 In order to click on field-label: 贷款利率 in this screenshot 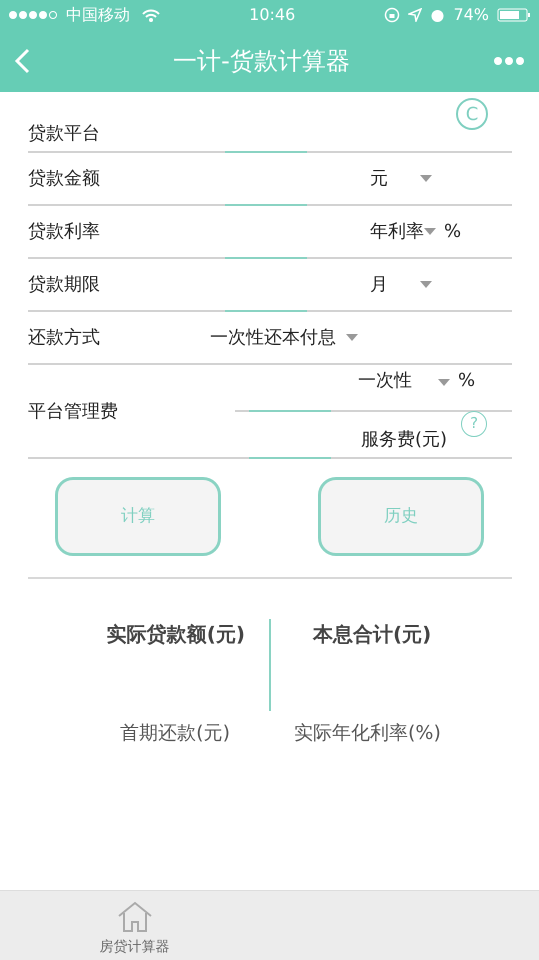, I will do `click(64, 232)`.